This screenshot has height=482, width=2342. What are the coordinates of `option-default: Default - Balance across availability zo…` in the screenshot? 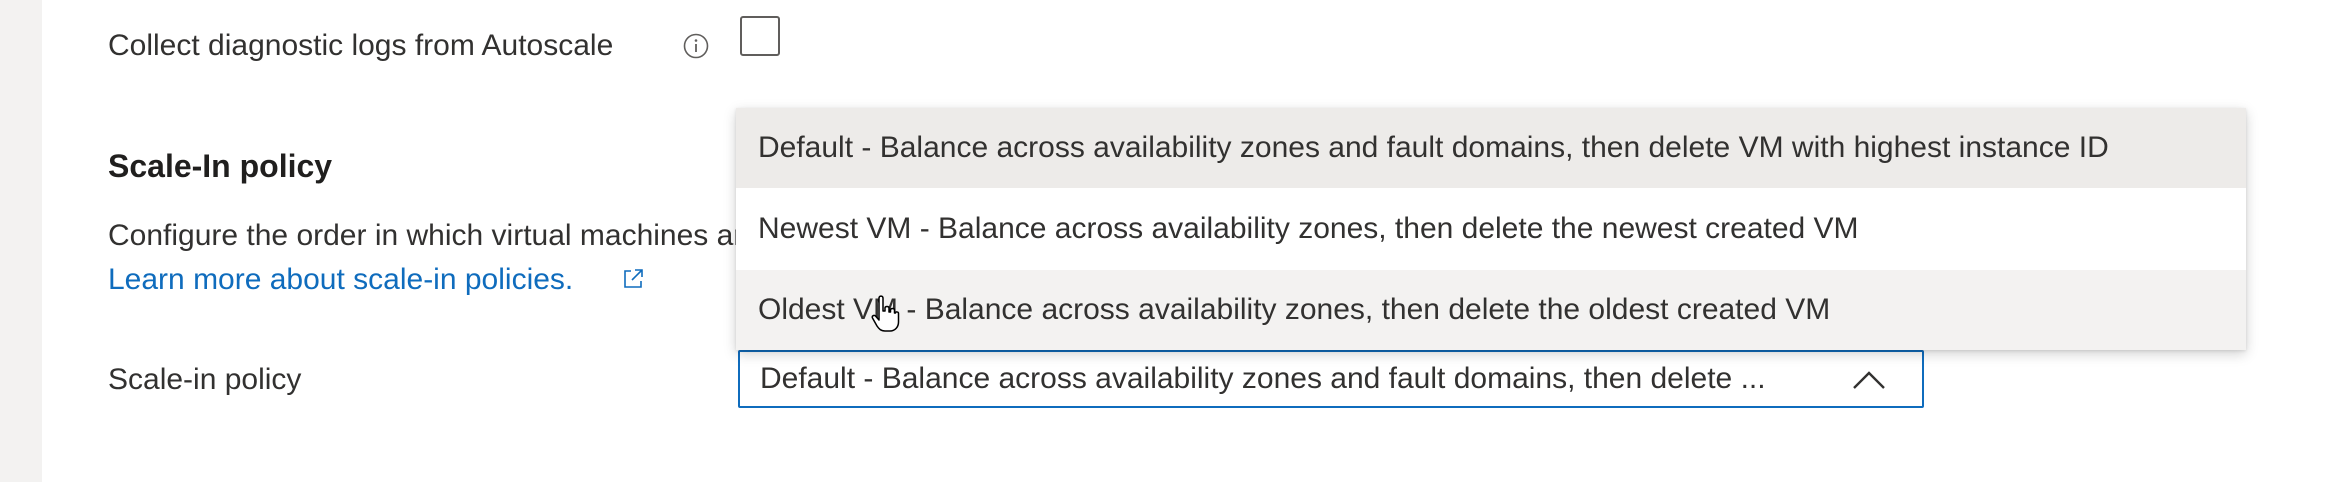 It's located at (1491, 148).